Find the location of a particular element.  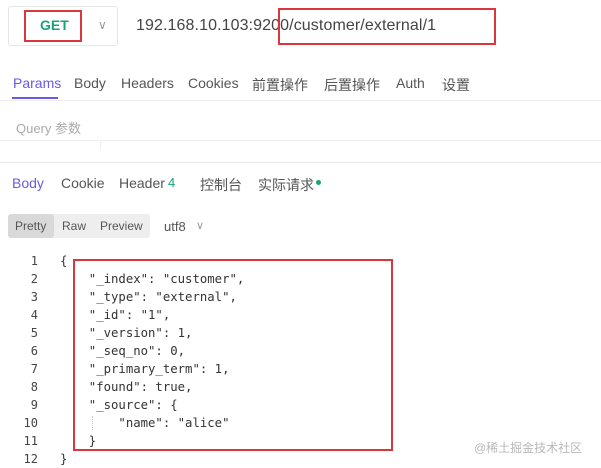

panel-divider is located at coordinates (300, 162).